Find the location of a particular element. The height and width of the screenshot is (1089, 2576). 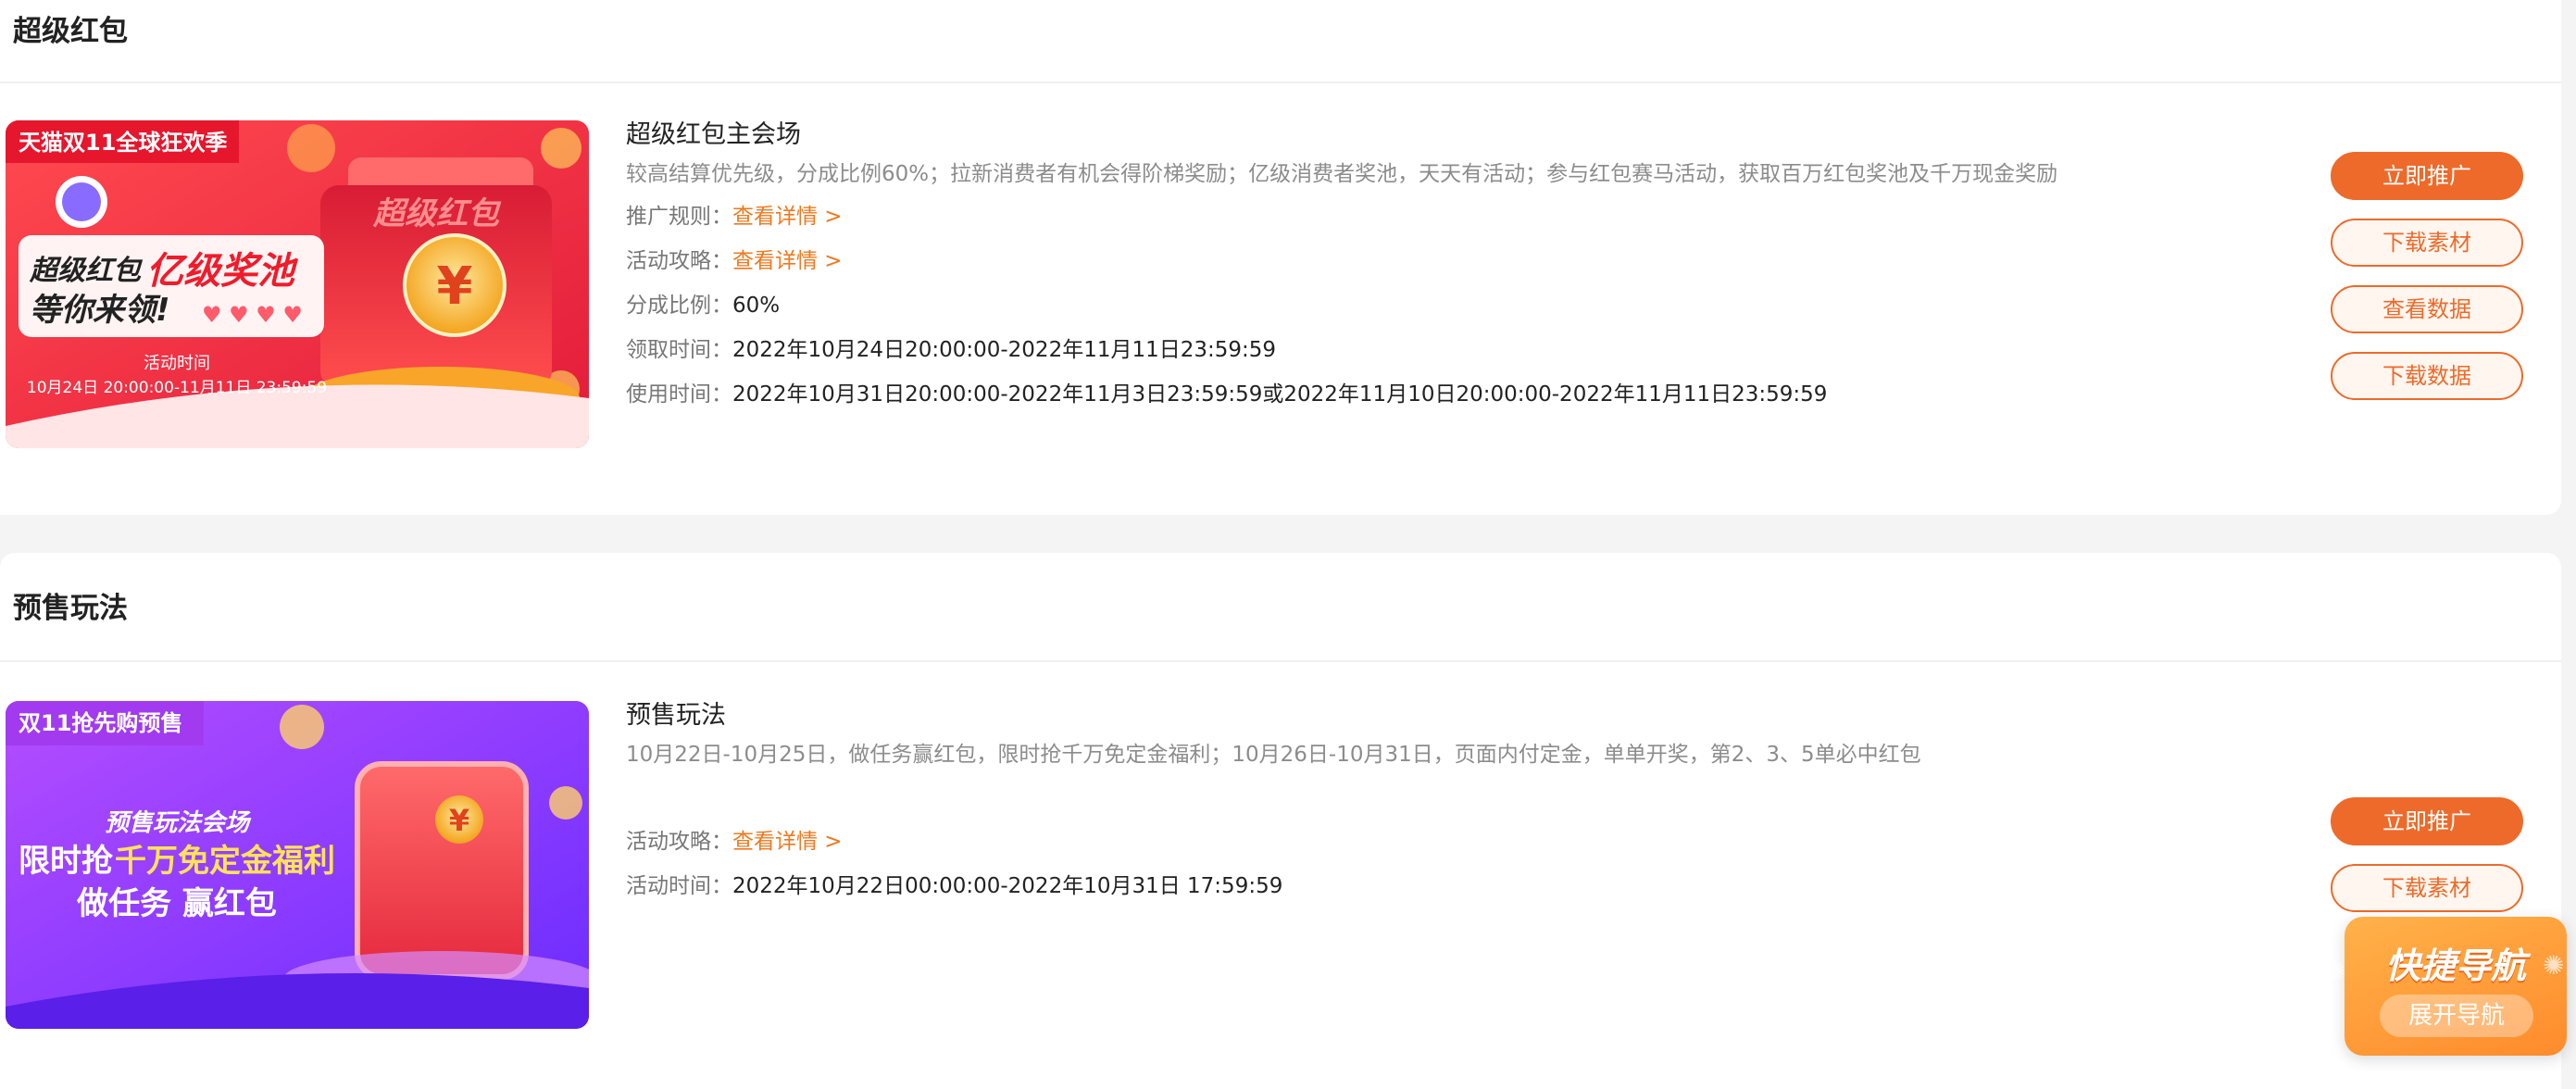

headline-c: 等你来领! is located at coordinates (100, 310).